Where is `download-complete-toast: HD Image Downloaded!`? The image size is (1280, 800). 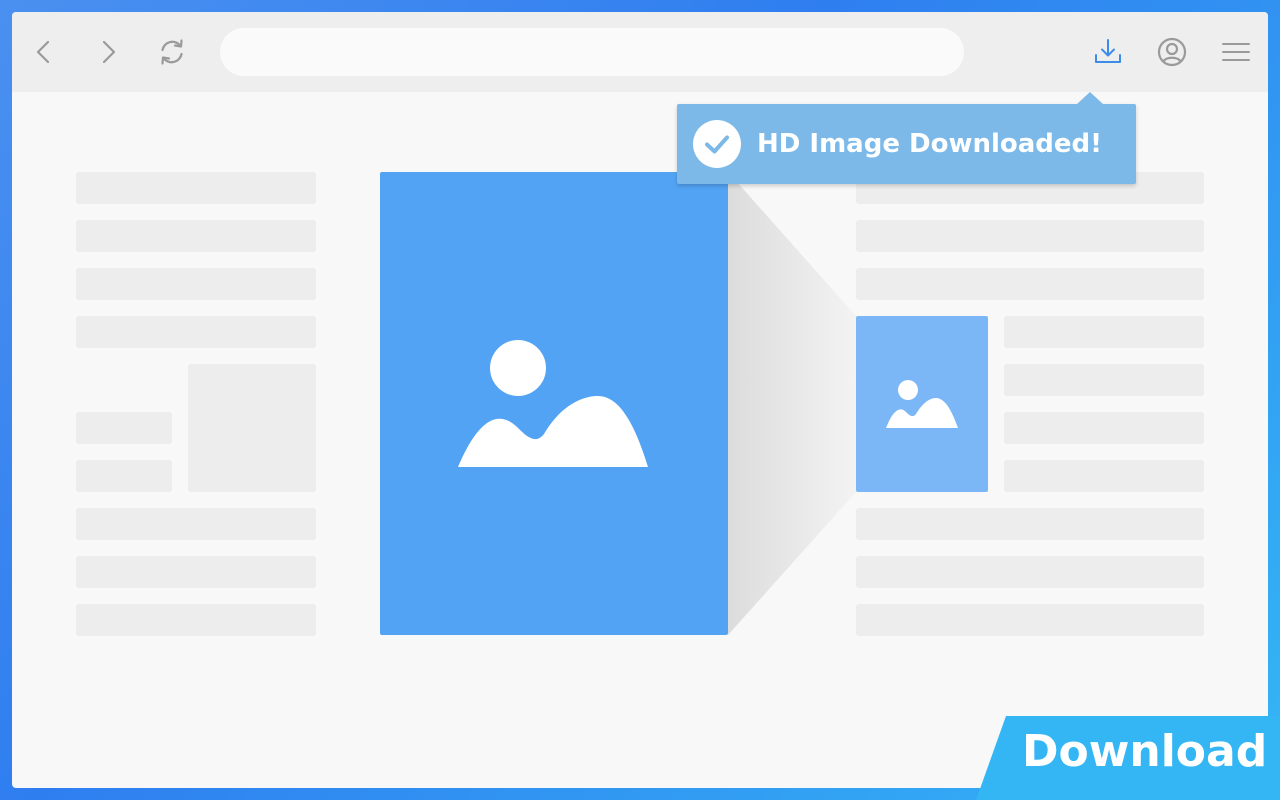 download-complete-toast: HD Image Downloaded! is located at coordinates (906, 138).